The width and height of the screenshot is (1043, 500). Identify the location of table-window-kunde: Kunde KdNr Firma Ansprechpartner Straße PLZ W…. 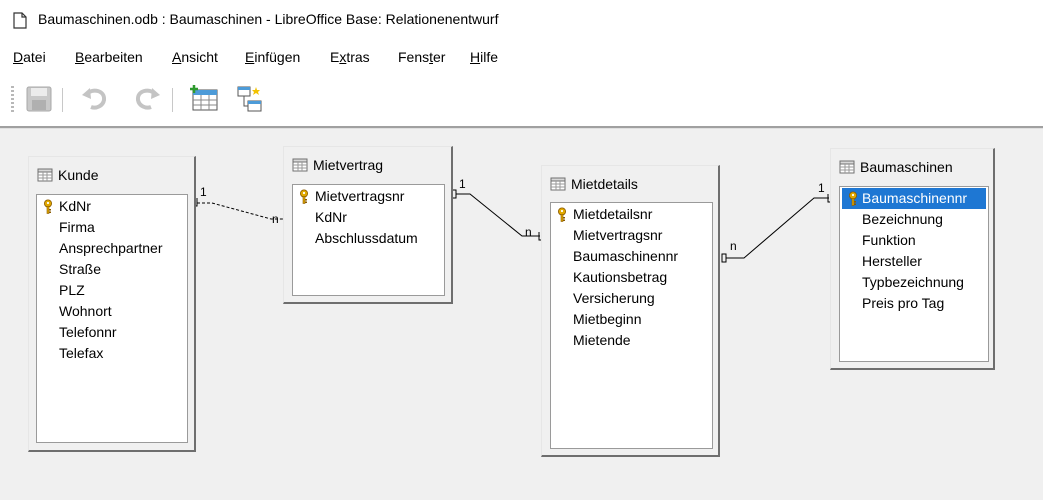
(112, 304).